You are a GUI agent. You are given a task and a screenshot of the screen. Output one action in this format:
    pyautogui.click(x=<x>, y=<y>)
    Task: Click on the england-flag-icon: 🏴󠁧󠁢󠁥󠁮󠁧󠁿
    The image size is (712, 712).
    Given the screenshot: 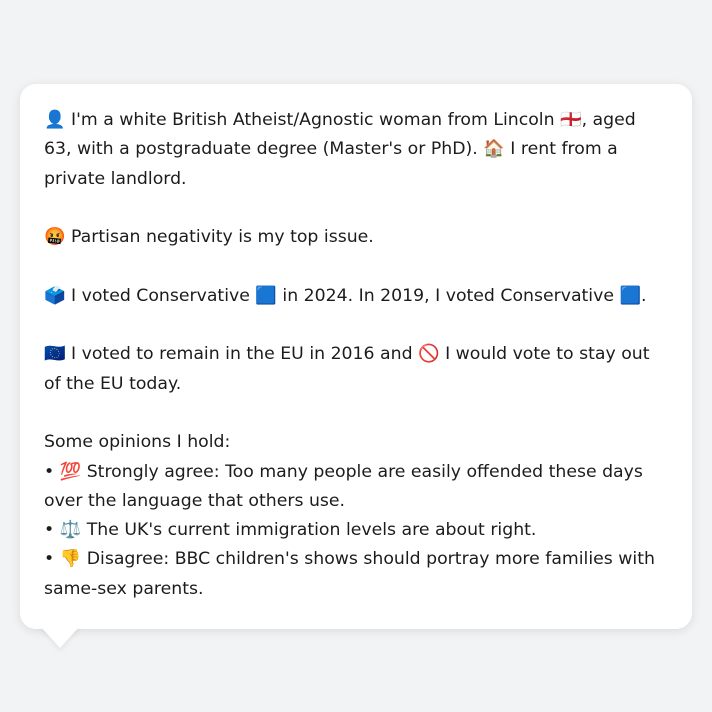 What is the action you would take?
    pyautogui.click(x=571, y=120)
    